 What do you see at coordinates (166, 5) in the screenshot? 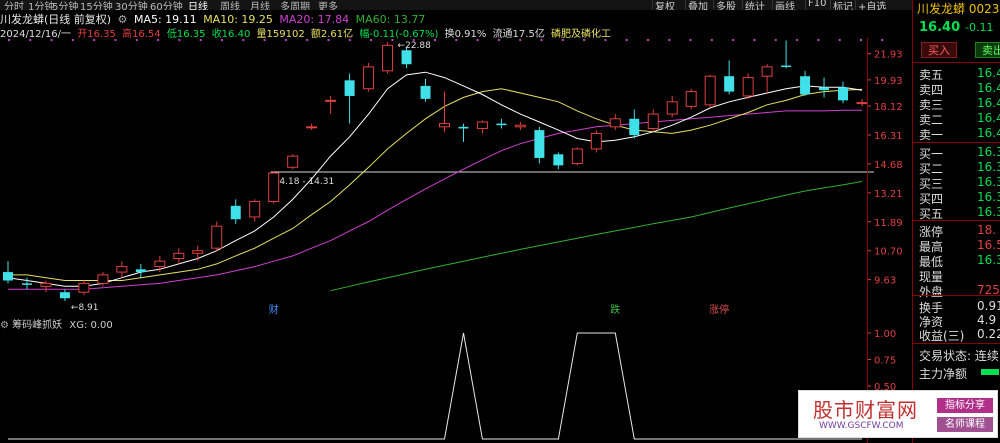
I see `period-tab-5: 60分钟` at bounding box center [166, 5].